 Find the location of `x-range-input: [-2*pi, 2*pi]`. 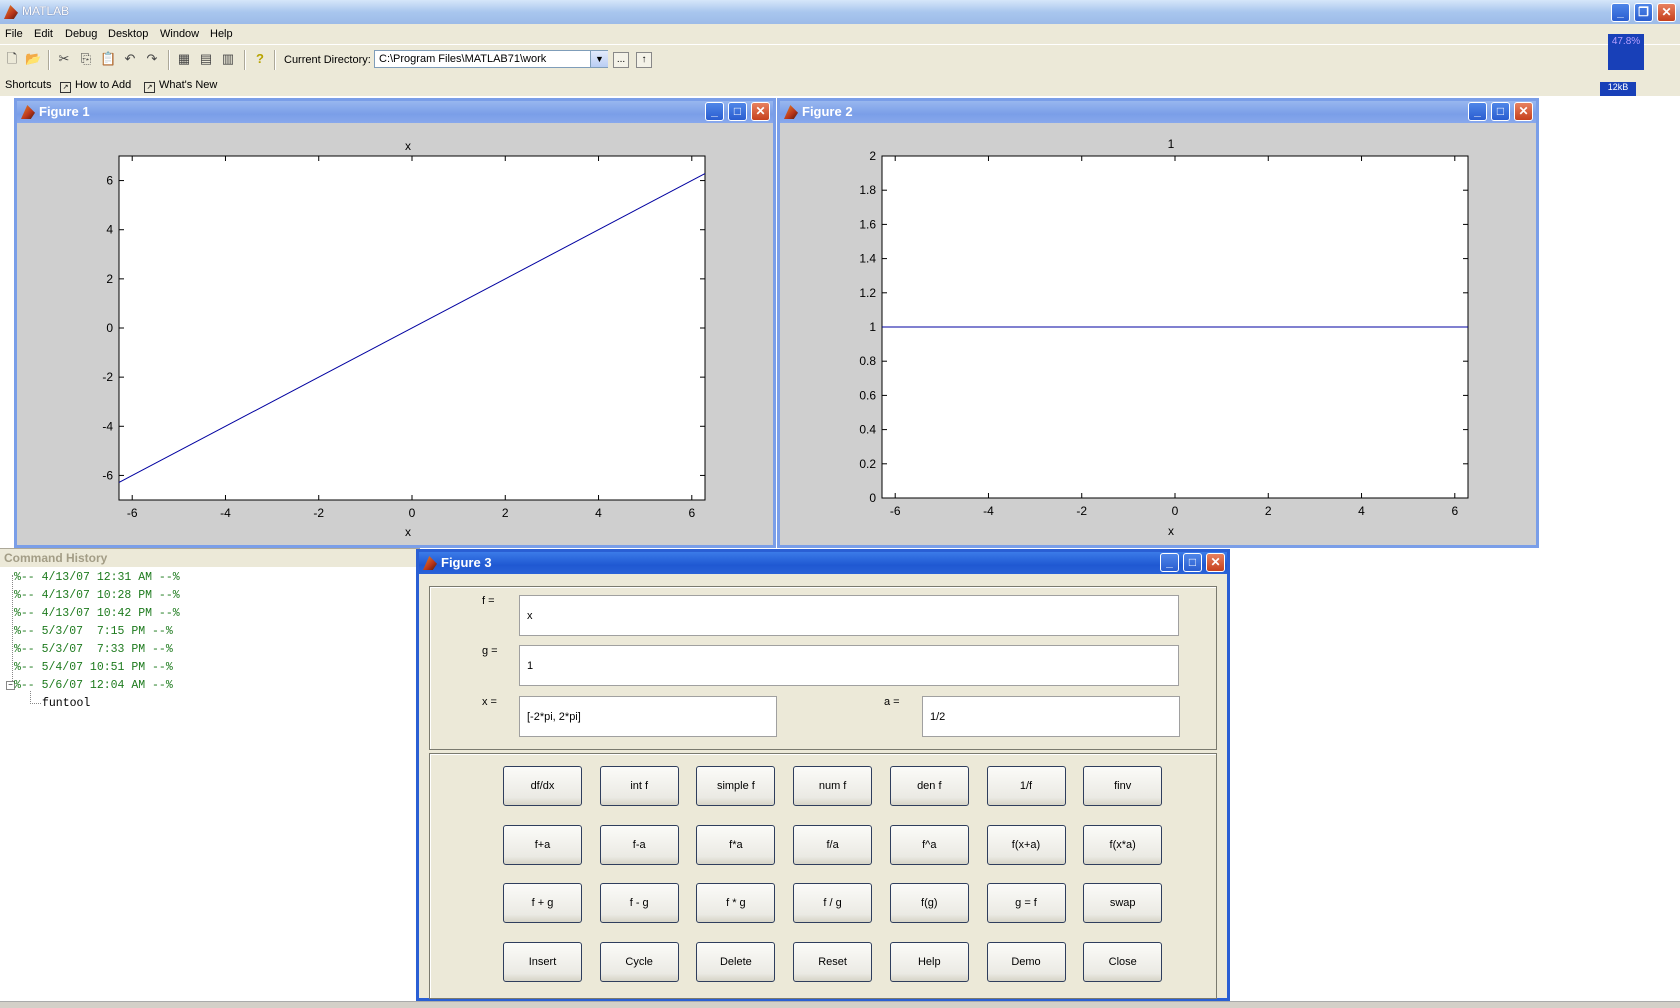

x-range-input: [-2*pi, 2*pi] is located at coordinates (648, 716).